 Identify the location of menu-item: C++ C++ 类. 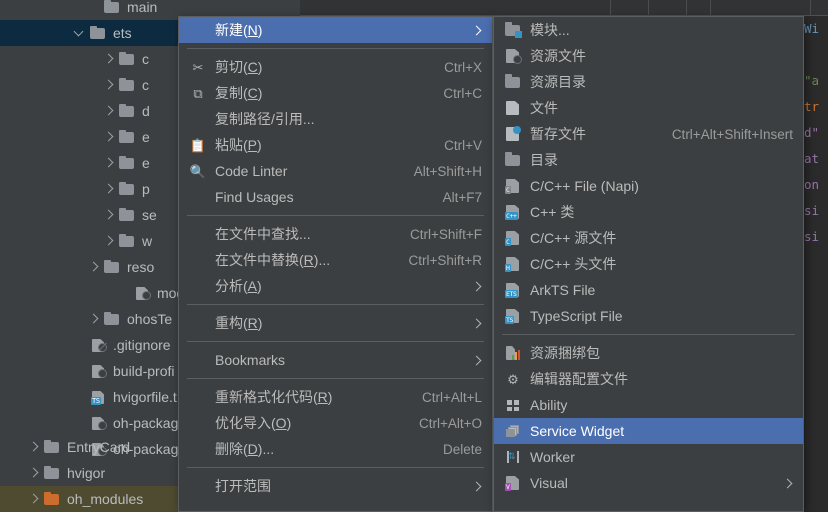
(648, 212).